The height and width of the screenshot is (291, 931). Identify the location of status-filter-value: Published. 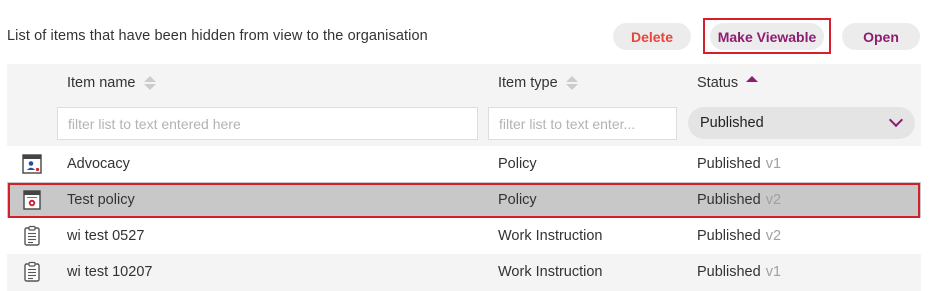
(732, 123).